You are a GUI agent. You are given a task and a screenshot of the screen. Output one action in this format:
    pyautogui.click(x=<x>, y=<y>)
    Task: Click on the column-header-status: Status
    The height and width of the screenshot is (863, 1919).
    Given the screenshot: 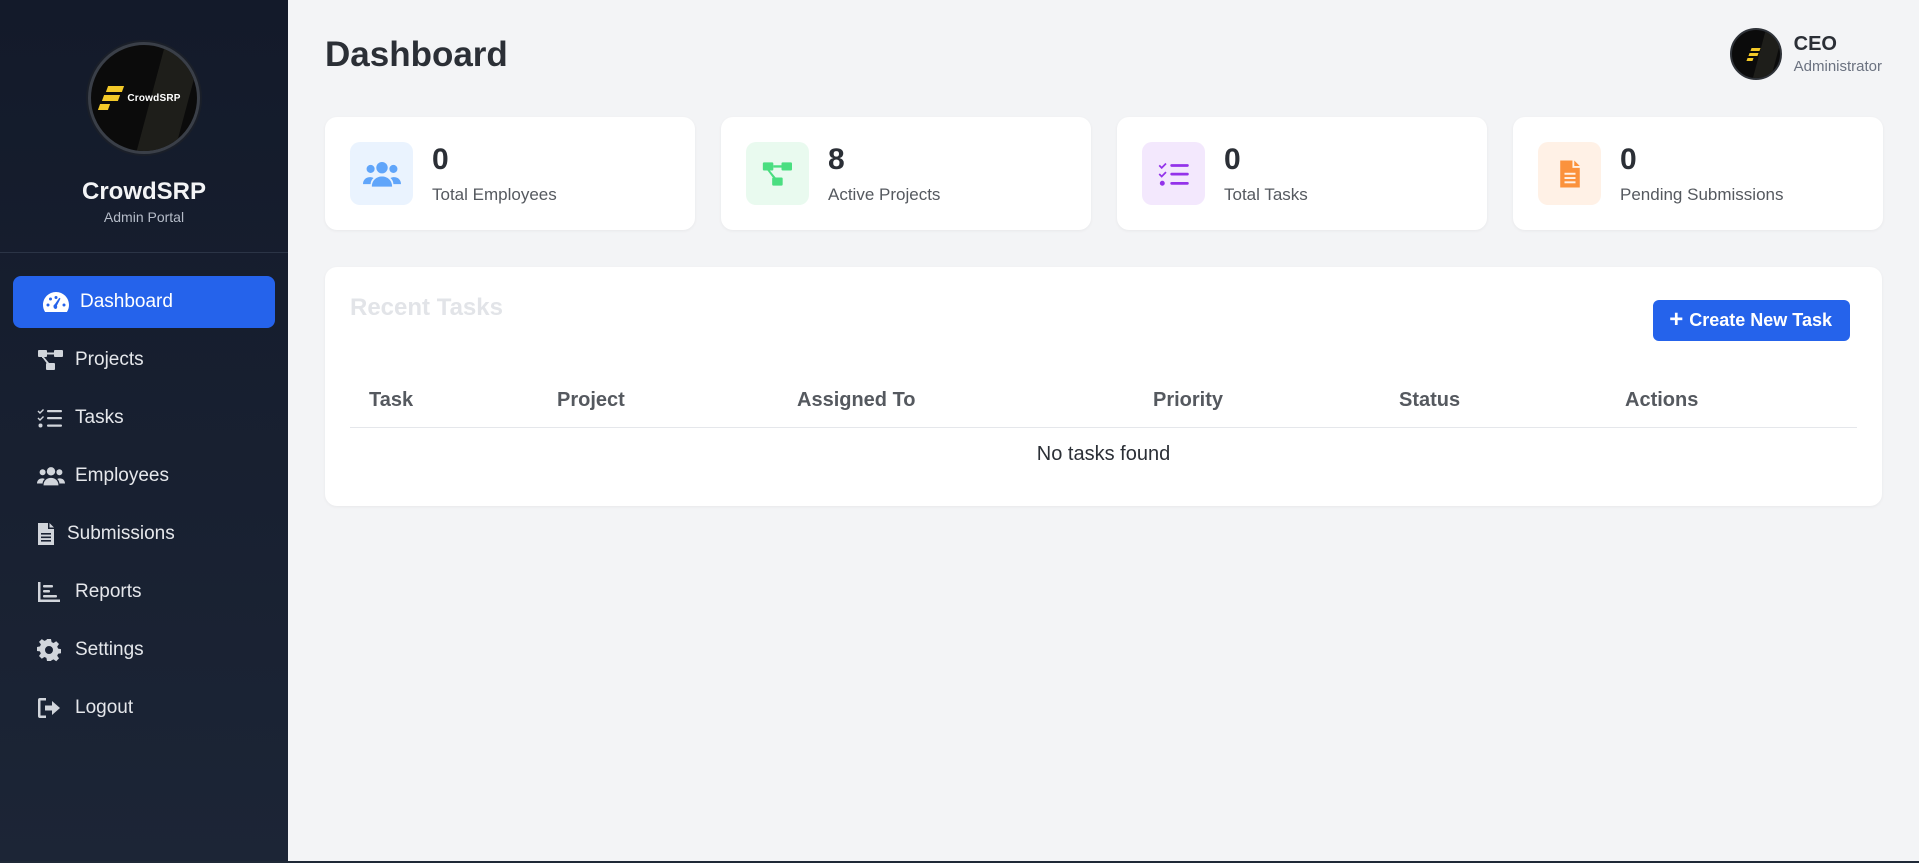 What is the action you would take?
    pyautogui.click(x=1429, y=400)
    